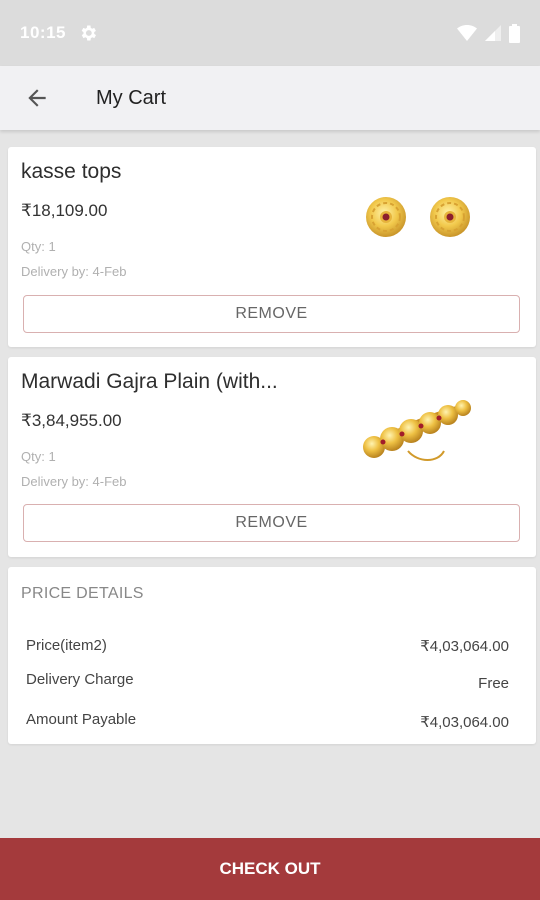  What do you see at coordinates (267, 721) in the screenshot?
I see `amount-payable-row: Amount Payable ₹4,03,064.00` at bounding box center [267, 721].